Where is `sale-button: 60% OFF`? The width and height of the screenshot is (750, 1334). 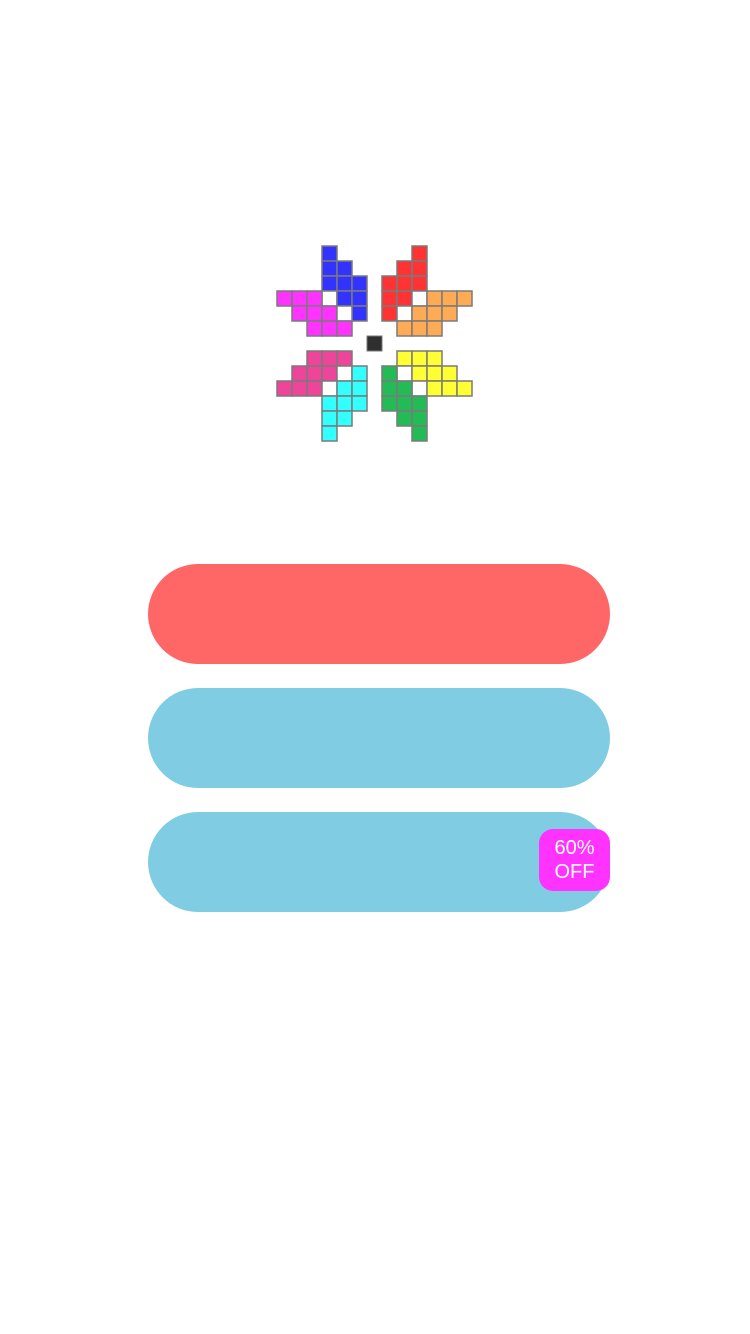
sale-button: 60% OFF is located at coordinates (379, 862).